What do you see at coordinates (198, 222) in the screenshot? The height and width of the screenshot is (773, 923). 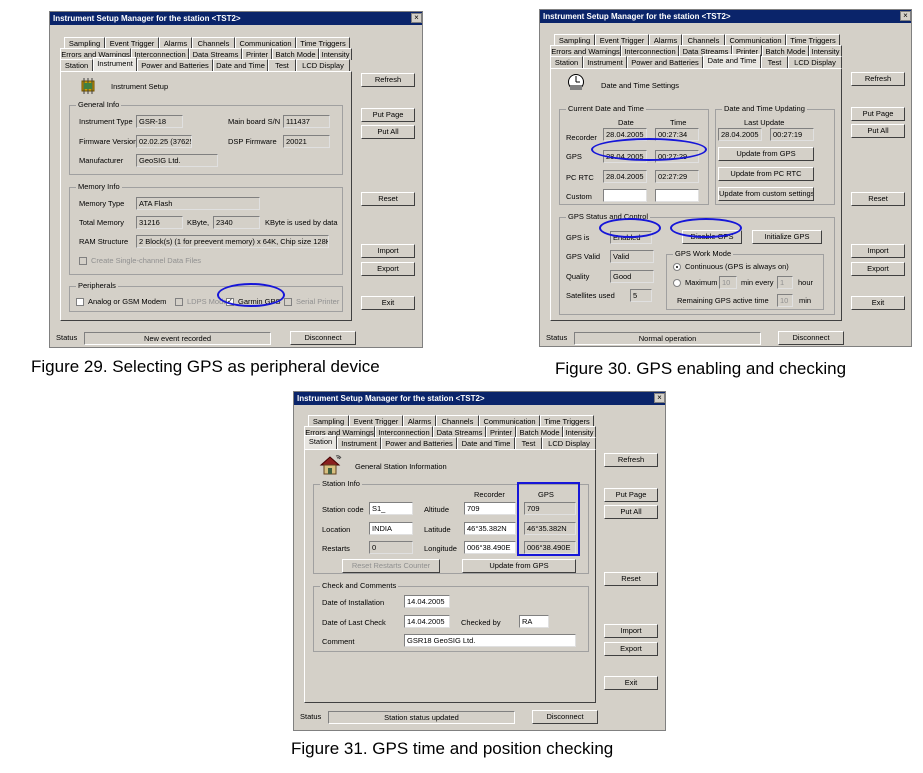 I see `kbyte-label: KByte,` at bounding box center [198, 222].